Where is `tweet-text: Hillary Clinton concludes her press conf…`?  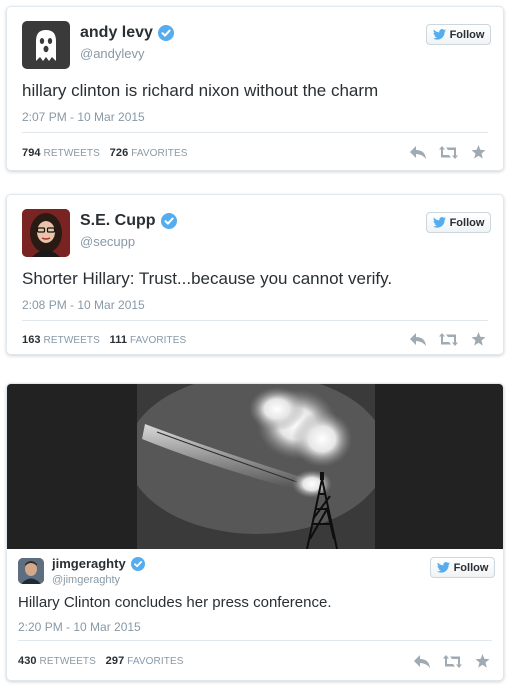 tweet-text: Hillary Clinton concludes her press conf… is located at coordinates (175, 602).